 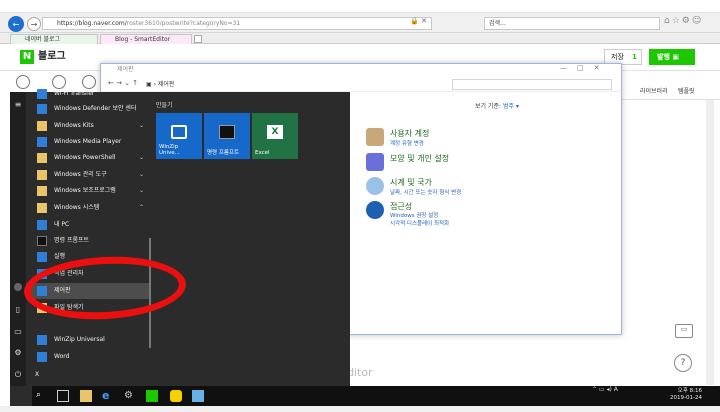 What do you see at coordinates (296, 84) in the screenshot?
I see `cp-breadcrumb: ▣ › 제어판` at bounding box center [296, 84].